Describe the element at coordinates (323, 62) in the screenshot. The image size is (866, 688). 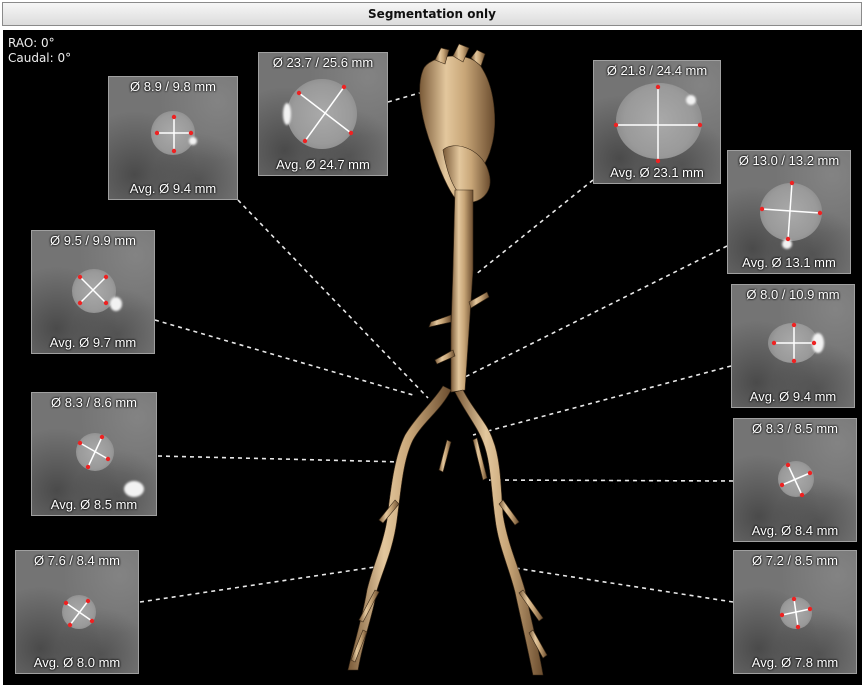
I see `min-max-diameter: Ø 23.7 / 25.6 mm` at that location.